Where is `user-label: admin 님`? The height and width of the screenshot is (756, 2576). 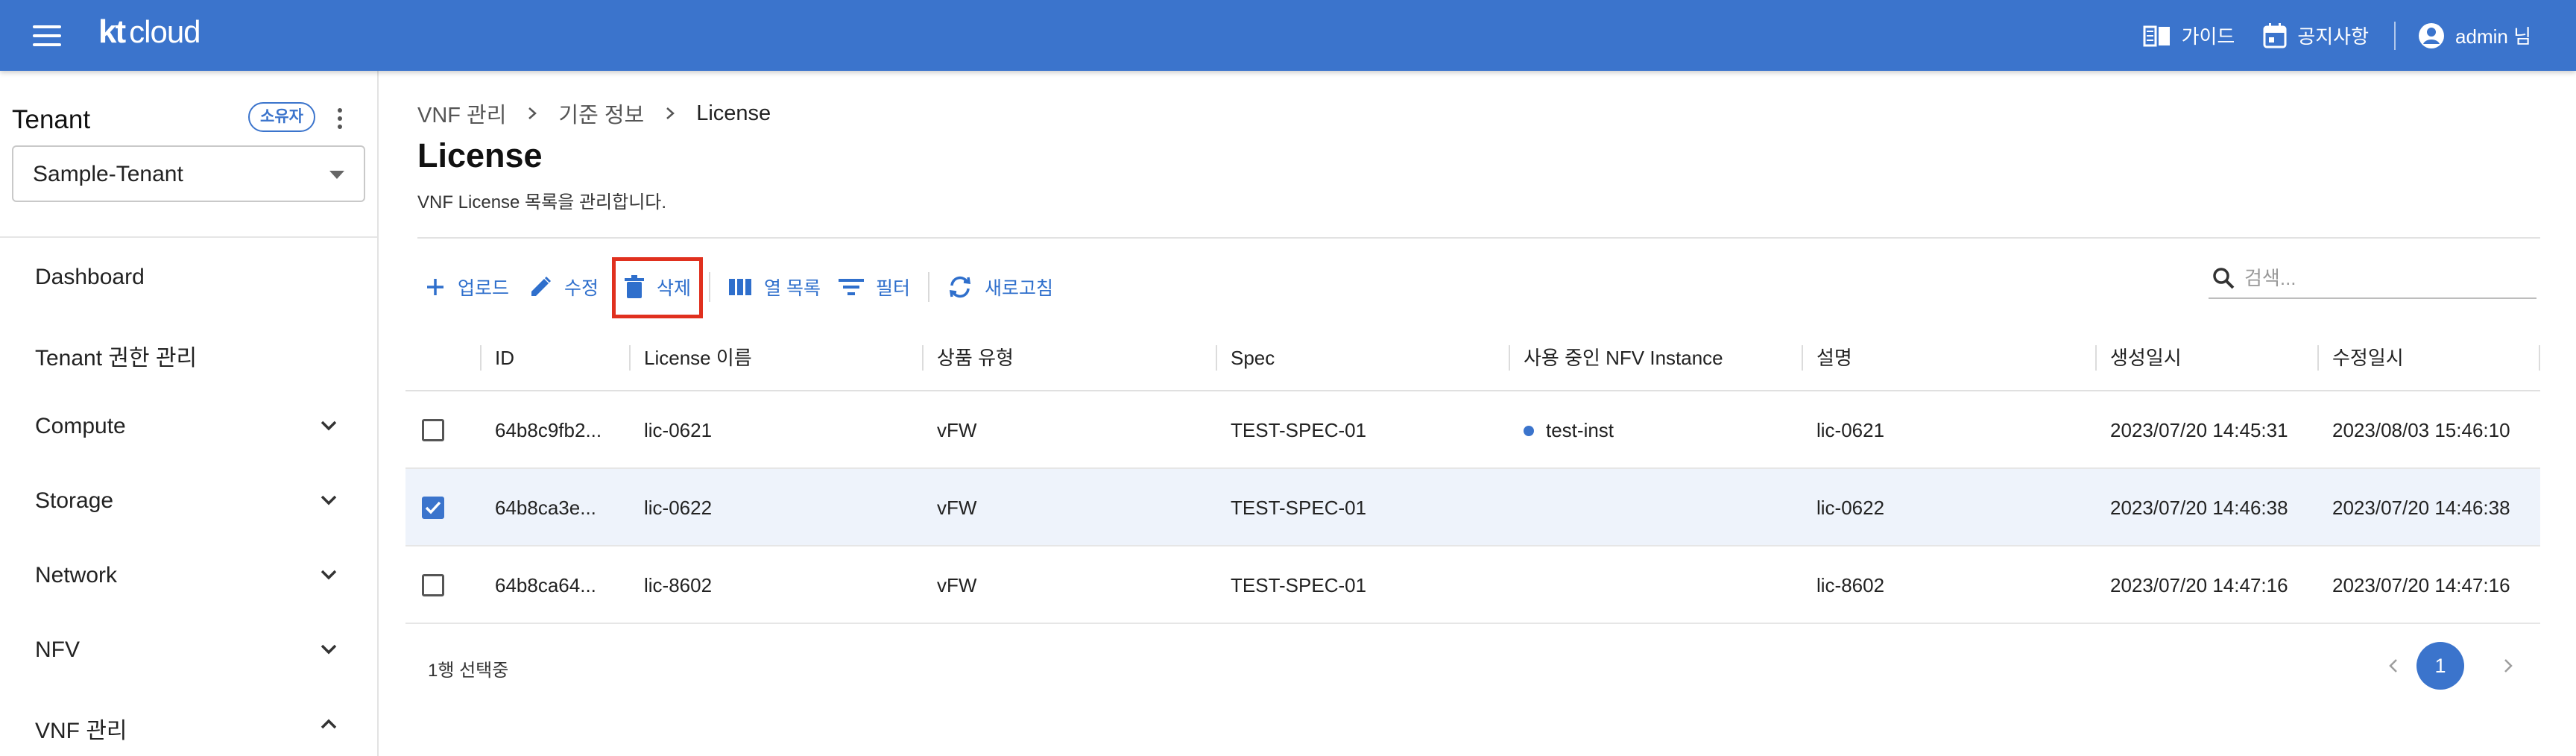
user-label: admin 님 is located at coordinates (2493, 36).